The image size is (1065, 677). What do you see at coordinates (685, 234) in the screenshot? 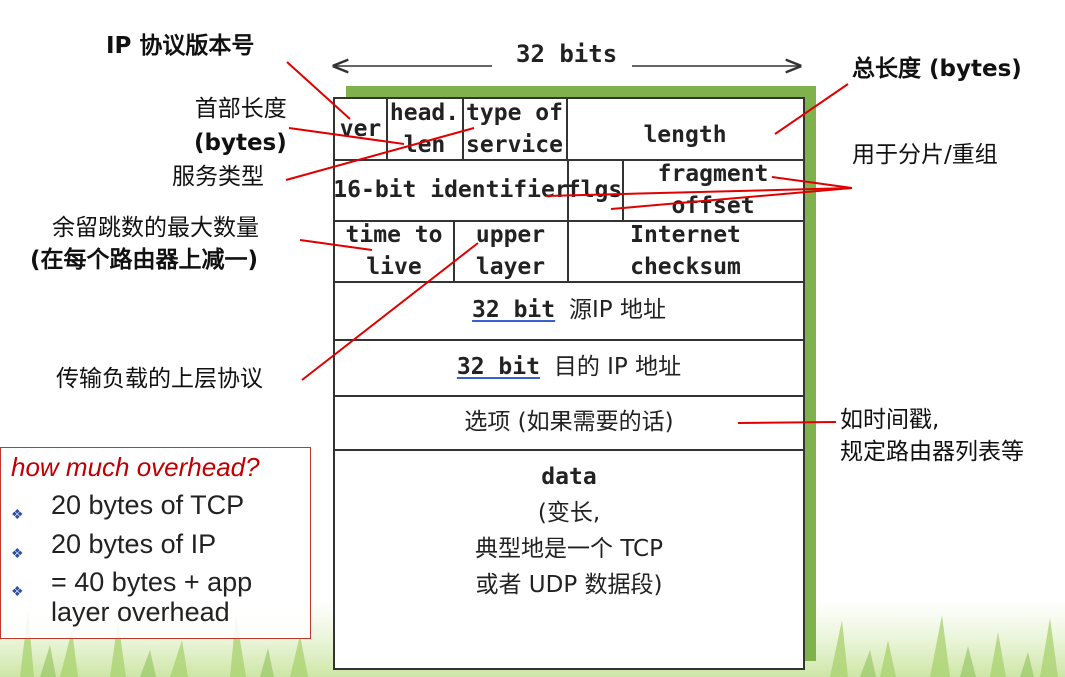
I see `field-checksum-line1: Internet` at bounding box center [685, 234].